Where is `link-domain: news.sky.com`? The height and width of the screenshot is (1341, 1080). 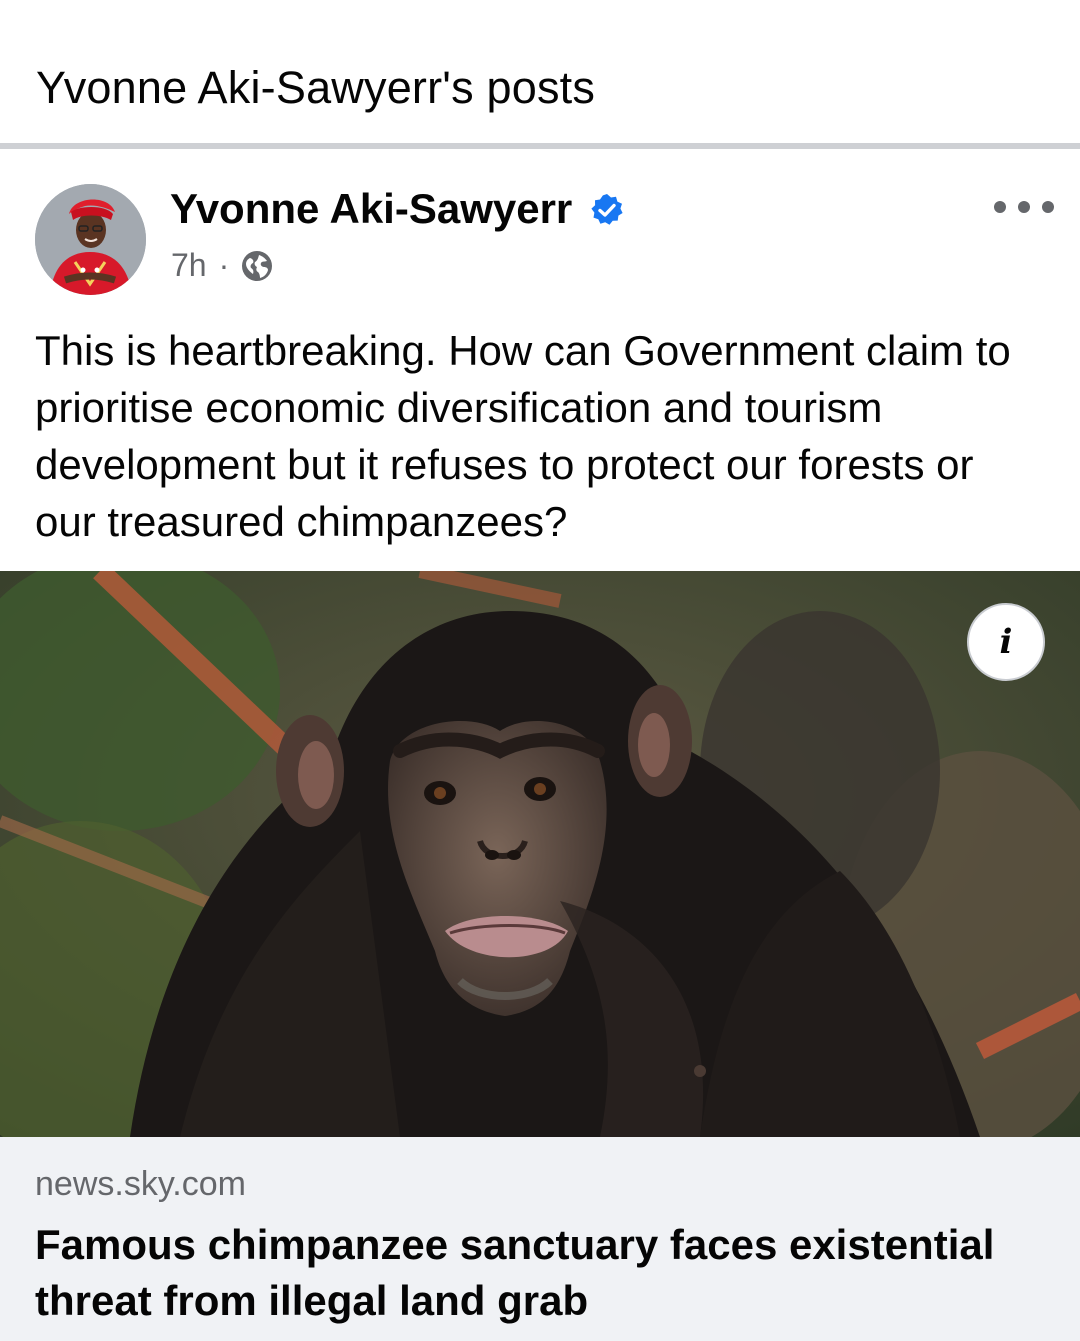
link-domain: news.sky.com is located at coordinates (140, 1184).